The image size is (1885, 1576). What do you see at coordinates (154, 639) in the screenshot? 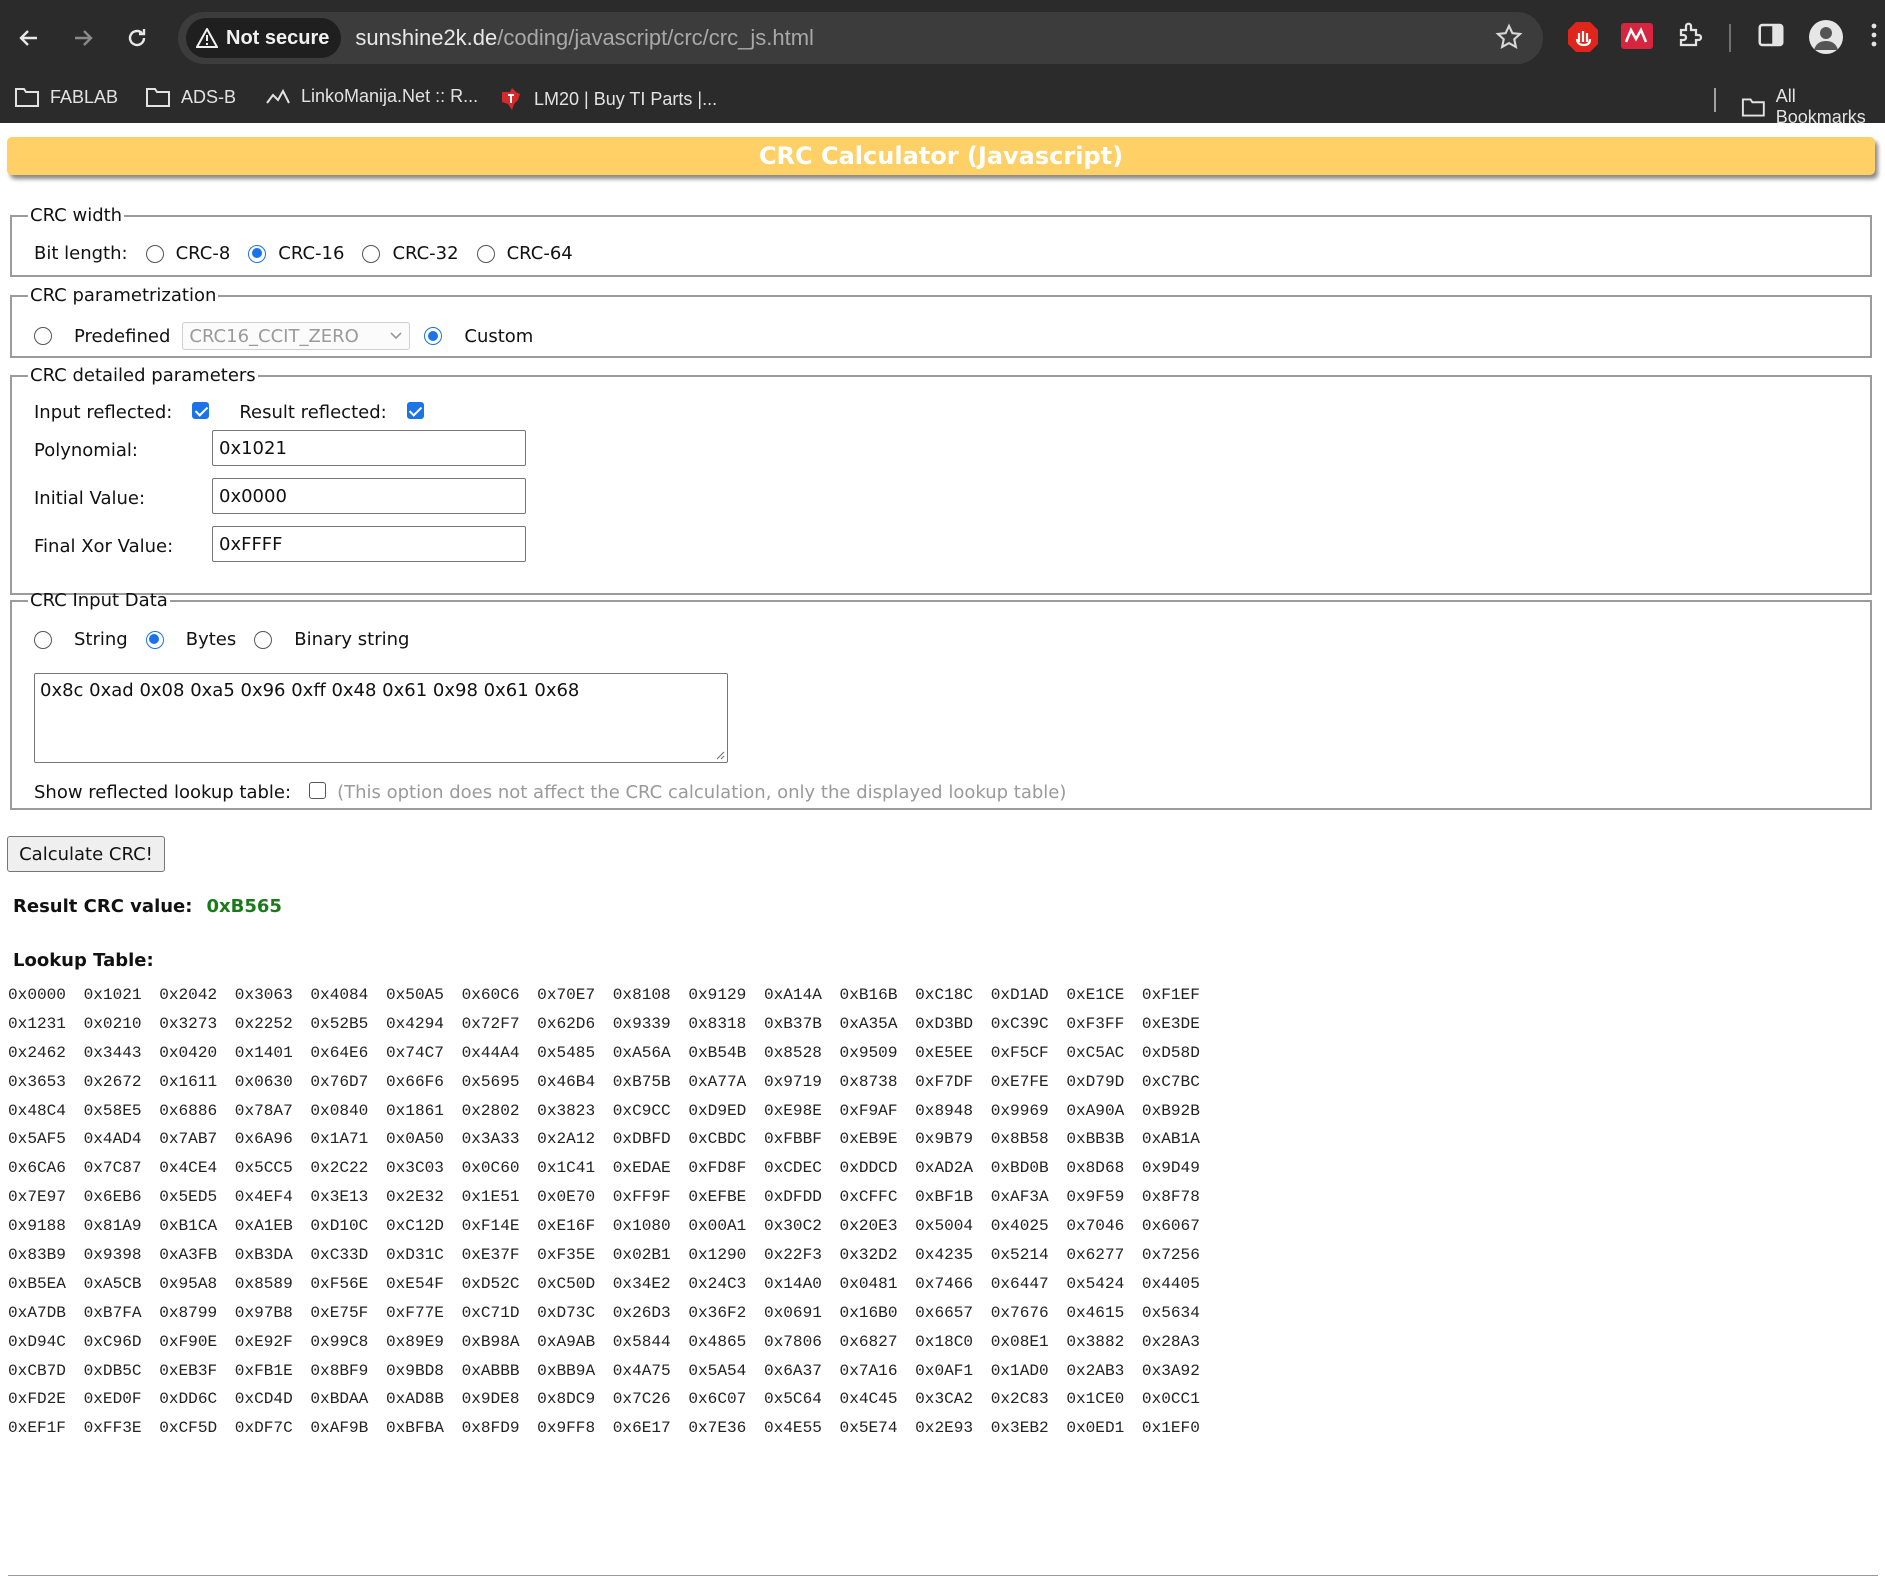
I see `bytes-radio` at bounding box center [154, 639].